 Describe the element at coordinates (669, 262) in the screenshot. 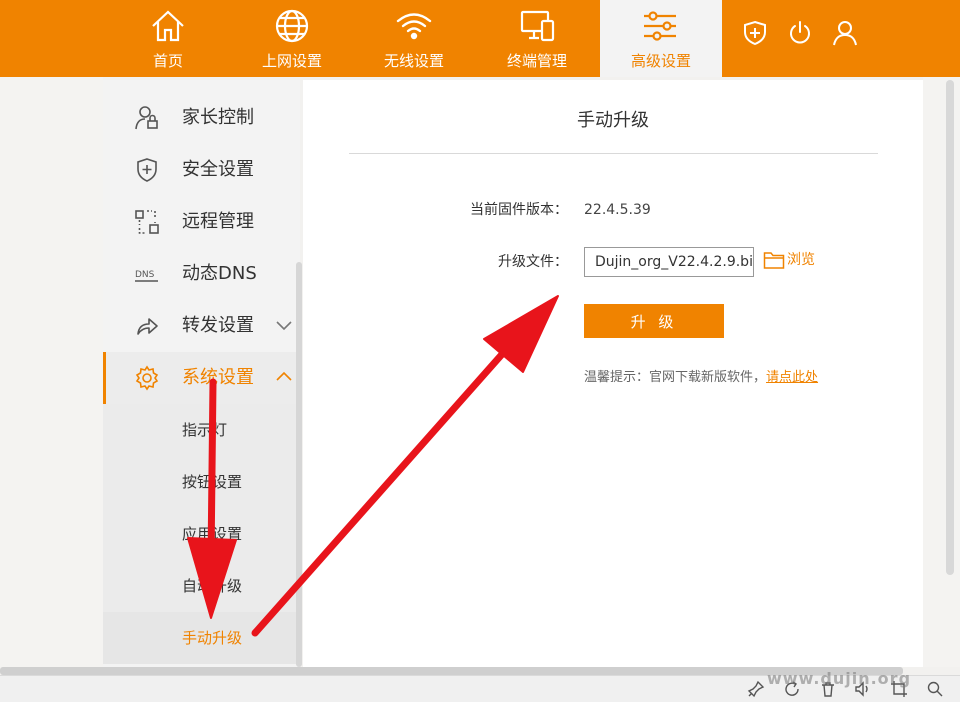

I see `upgrade-file-field: Dujin_org_V22.4.2.9.bin` at that location.